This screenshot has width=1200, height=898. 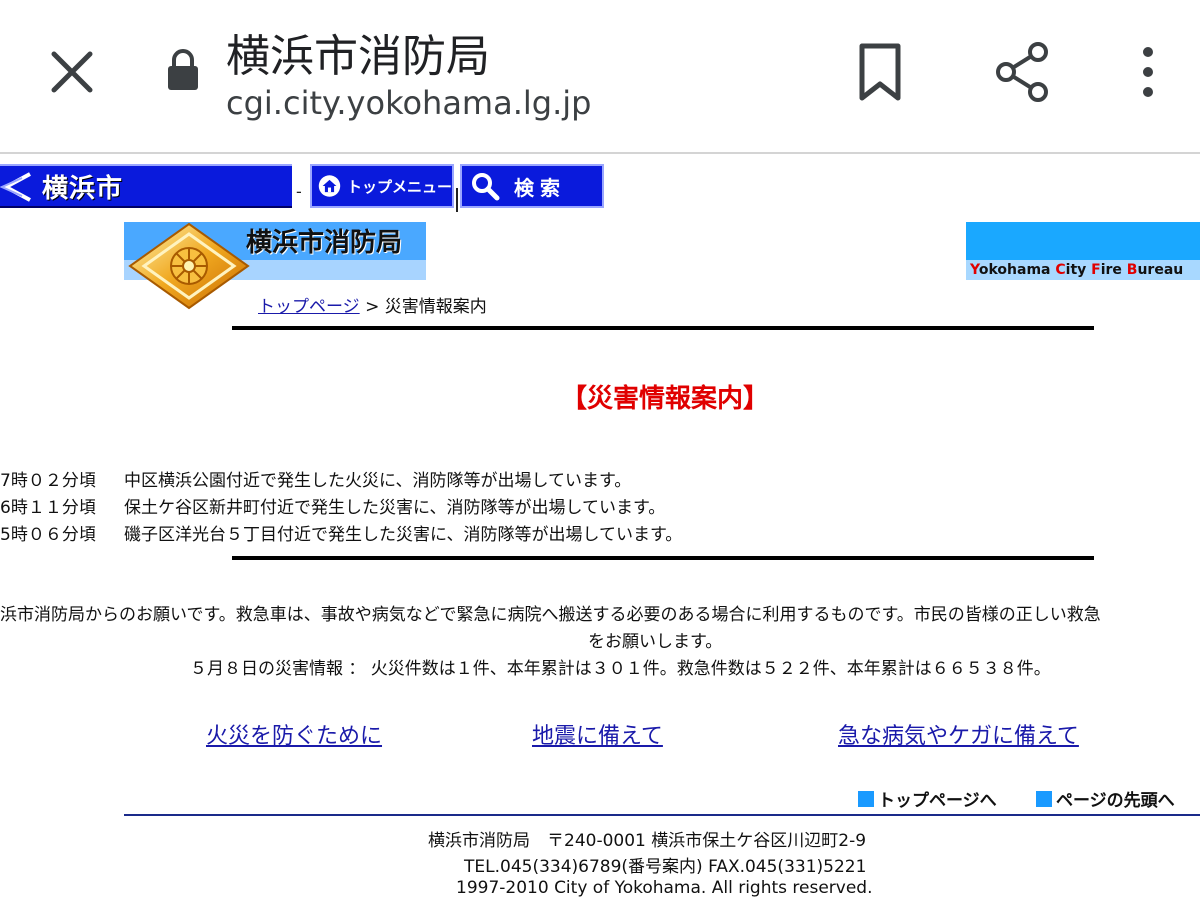 I want to click on nav-search-button: 検索, so click(x=532, y=186).